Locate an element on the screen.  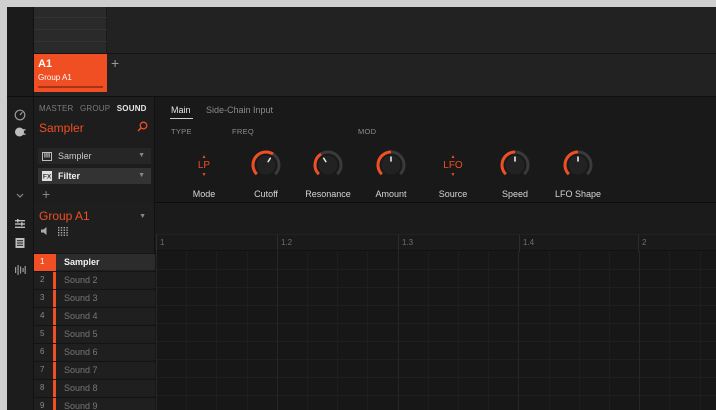
lfo-shape-knob is located at coordinates (578, 165).